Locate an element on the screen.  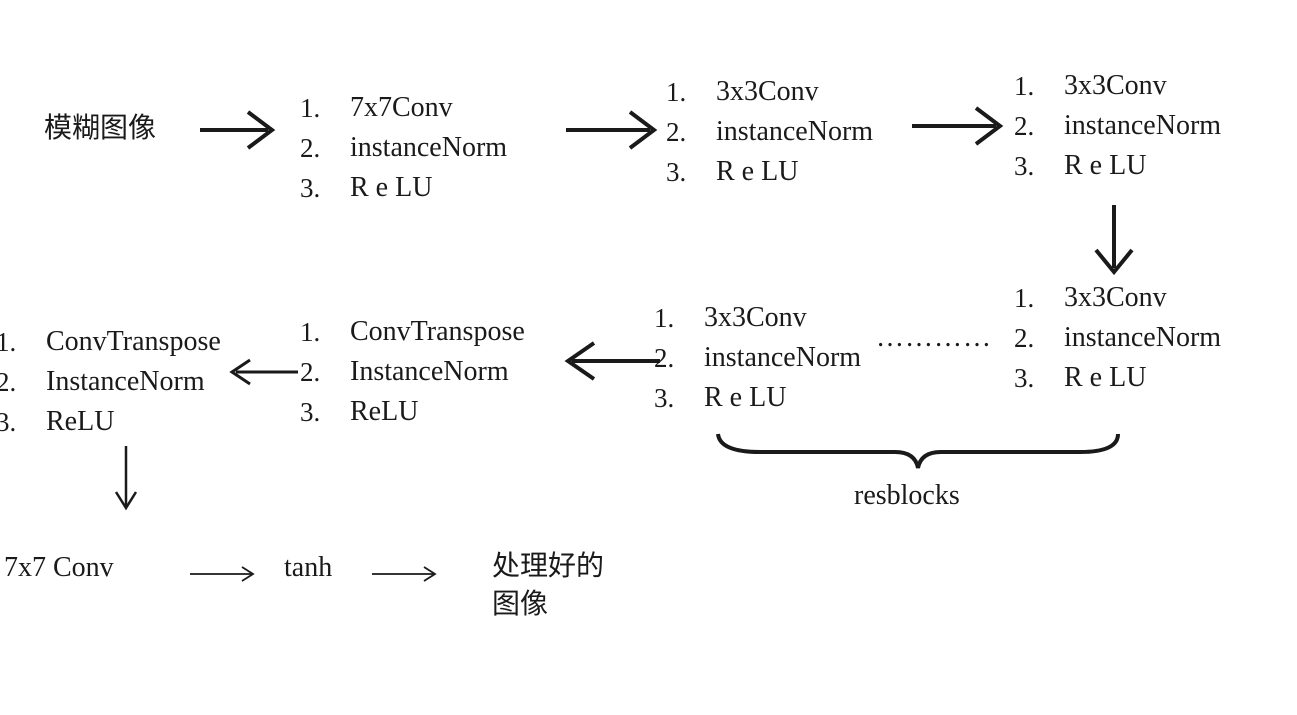
arrow-b3-down-to-b4 is located at coordinates (1114, 240).